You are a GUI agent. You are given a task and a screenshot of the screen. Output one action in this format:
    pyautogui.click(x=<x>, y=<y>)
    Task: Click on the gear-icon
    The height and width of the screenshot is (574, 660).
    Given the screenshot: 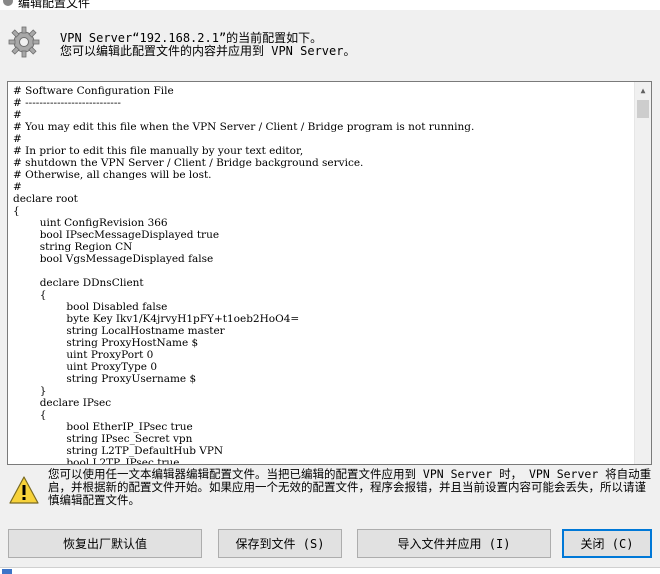 What is the action you would take?
    pyautogui.click(x=24, y=42)
    